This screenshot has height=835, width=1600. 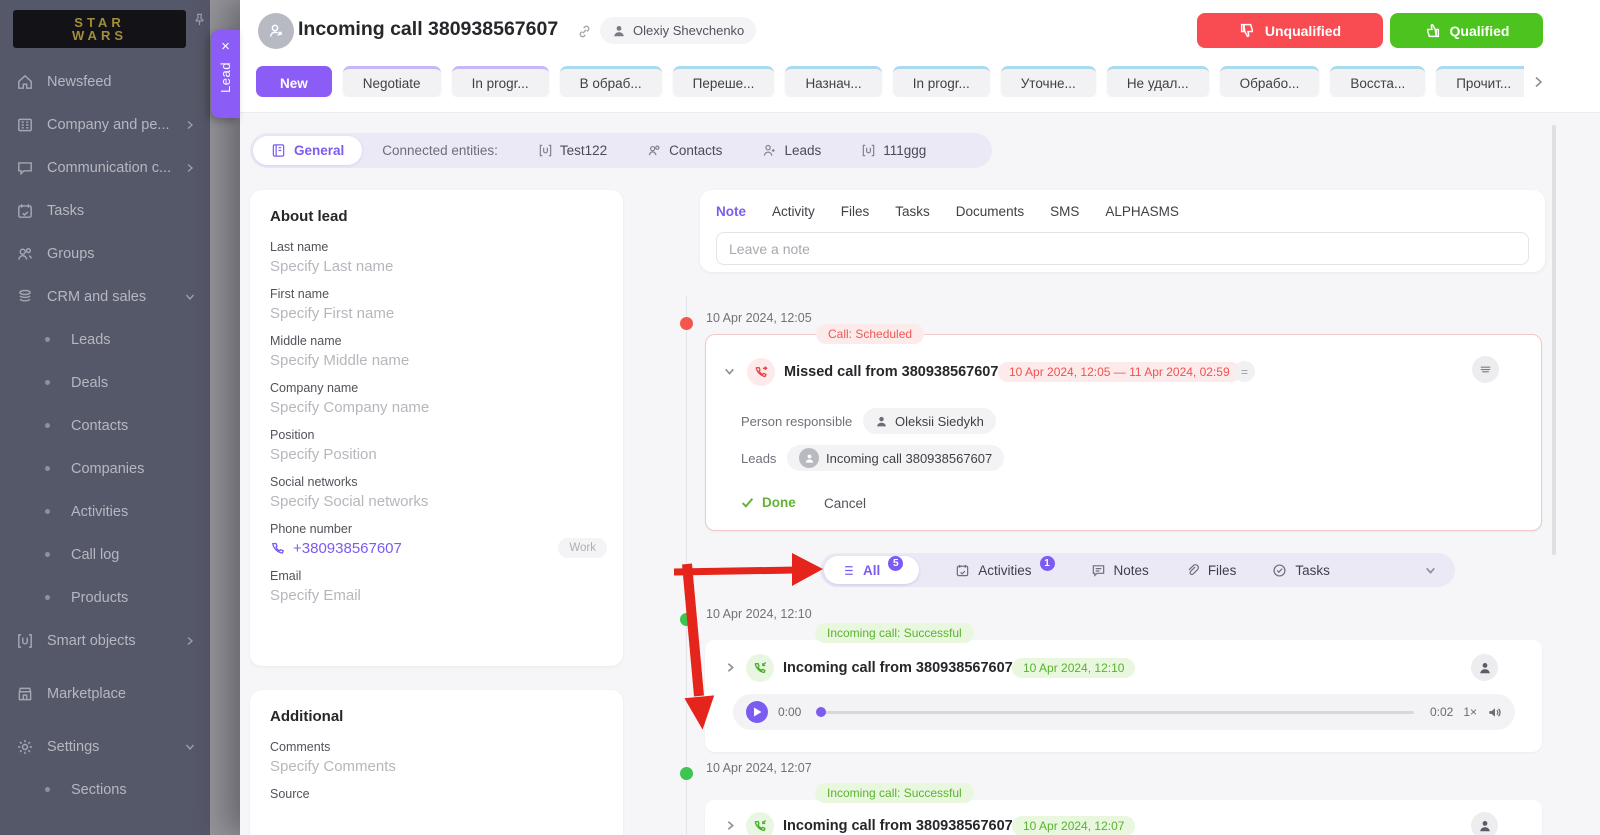 I want to click on chevron-right-icon, so click(x=190, y=168).